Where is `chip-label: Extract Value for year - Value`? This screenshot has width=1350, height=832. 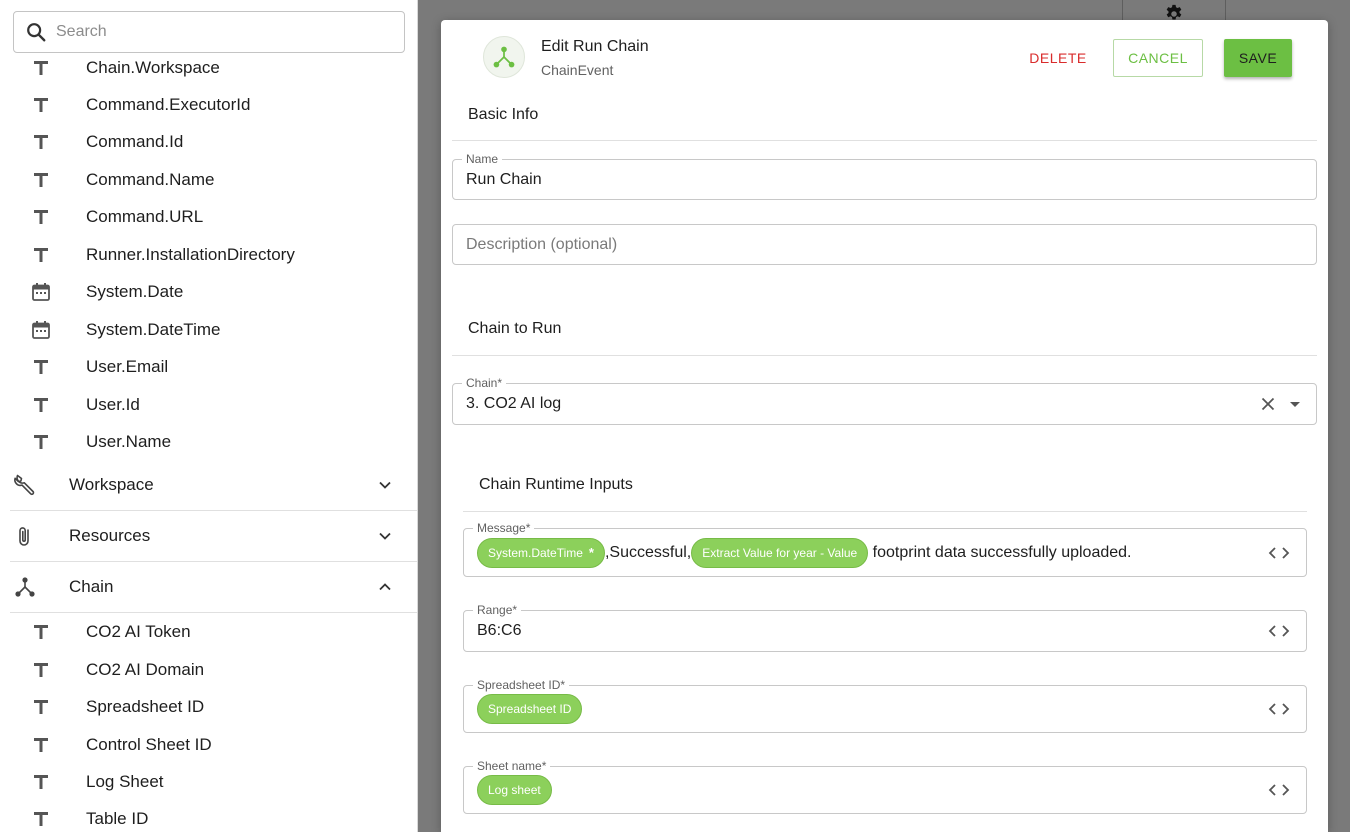 chip-label: Extract Value for year - Value is located at coordinates (780, 552).